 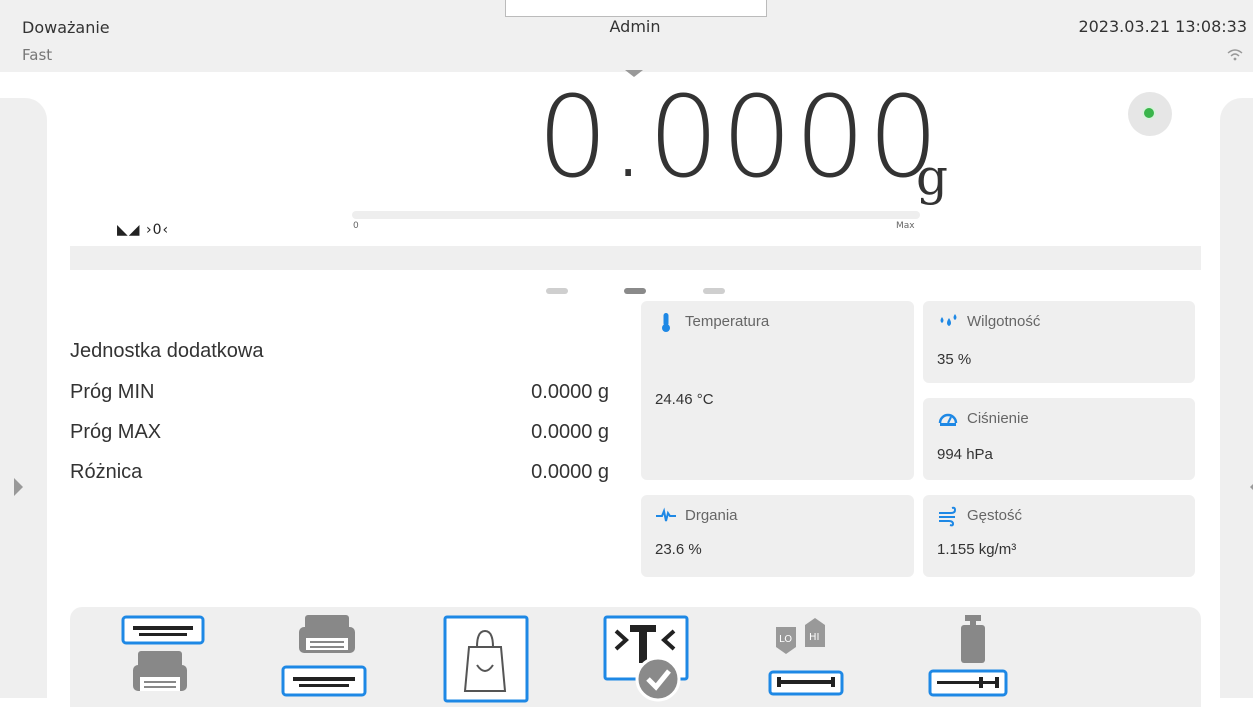 I want to click on tare-button, so click(x=650, y=657).